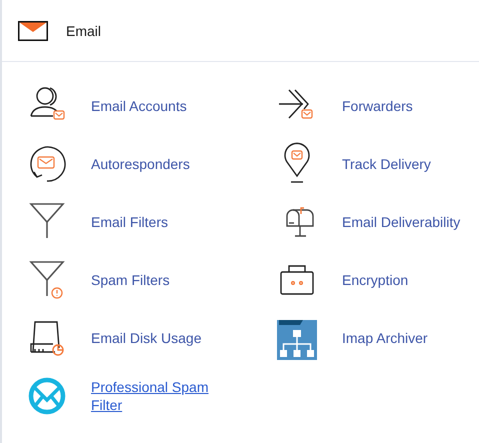 This screenshot has width=479, height=443. What do you see at coordinates (33, 30) in the screenshot?
I see `envelope-icon` at bounding box center [33, 30].